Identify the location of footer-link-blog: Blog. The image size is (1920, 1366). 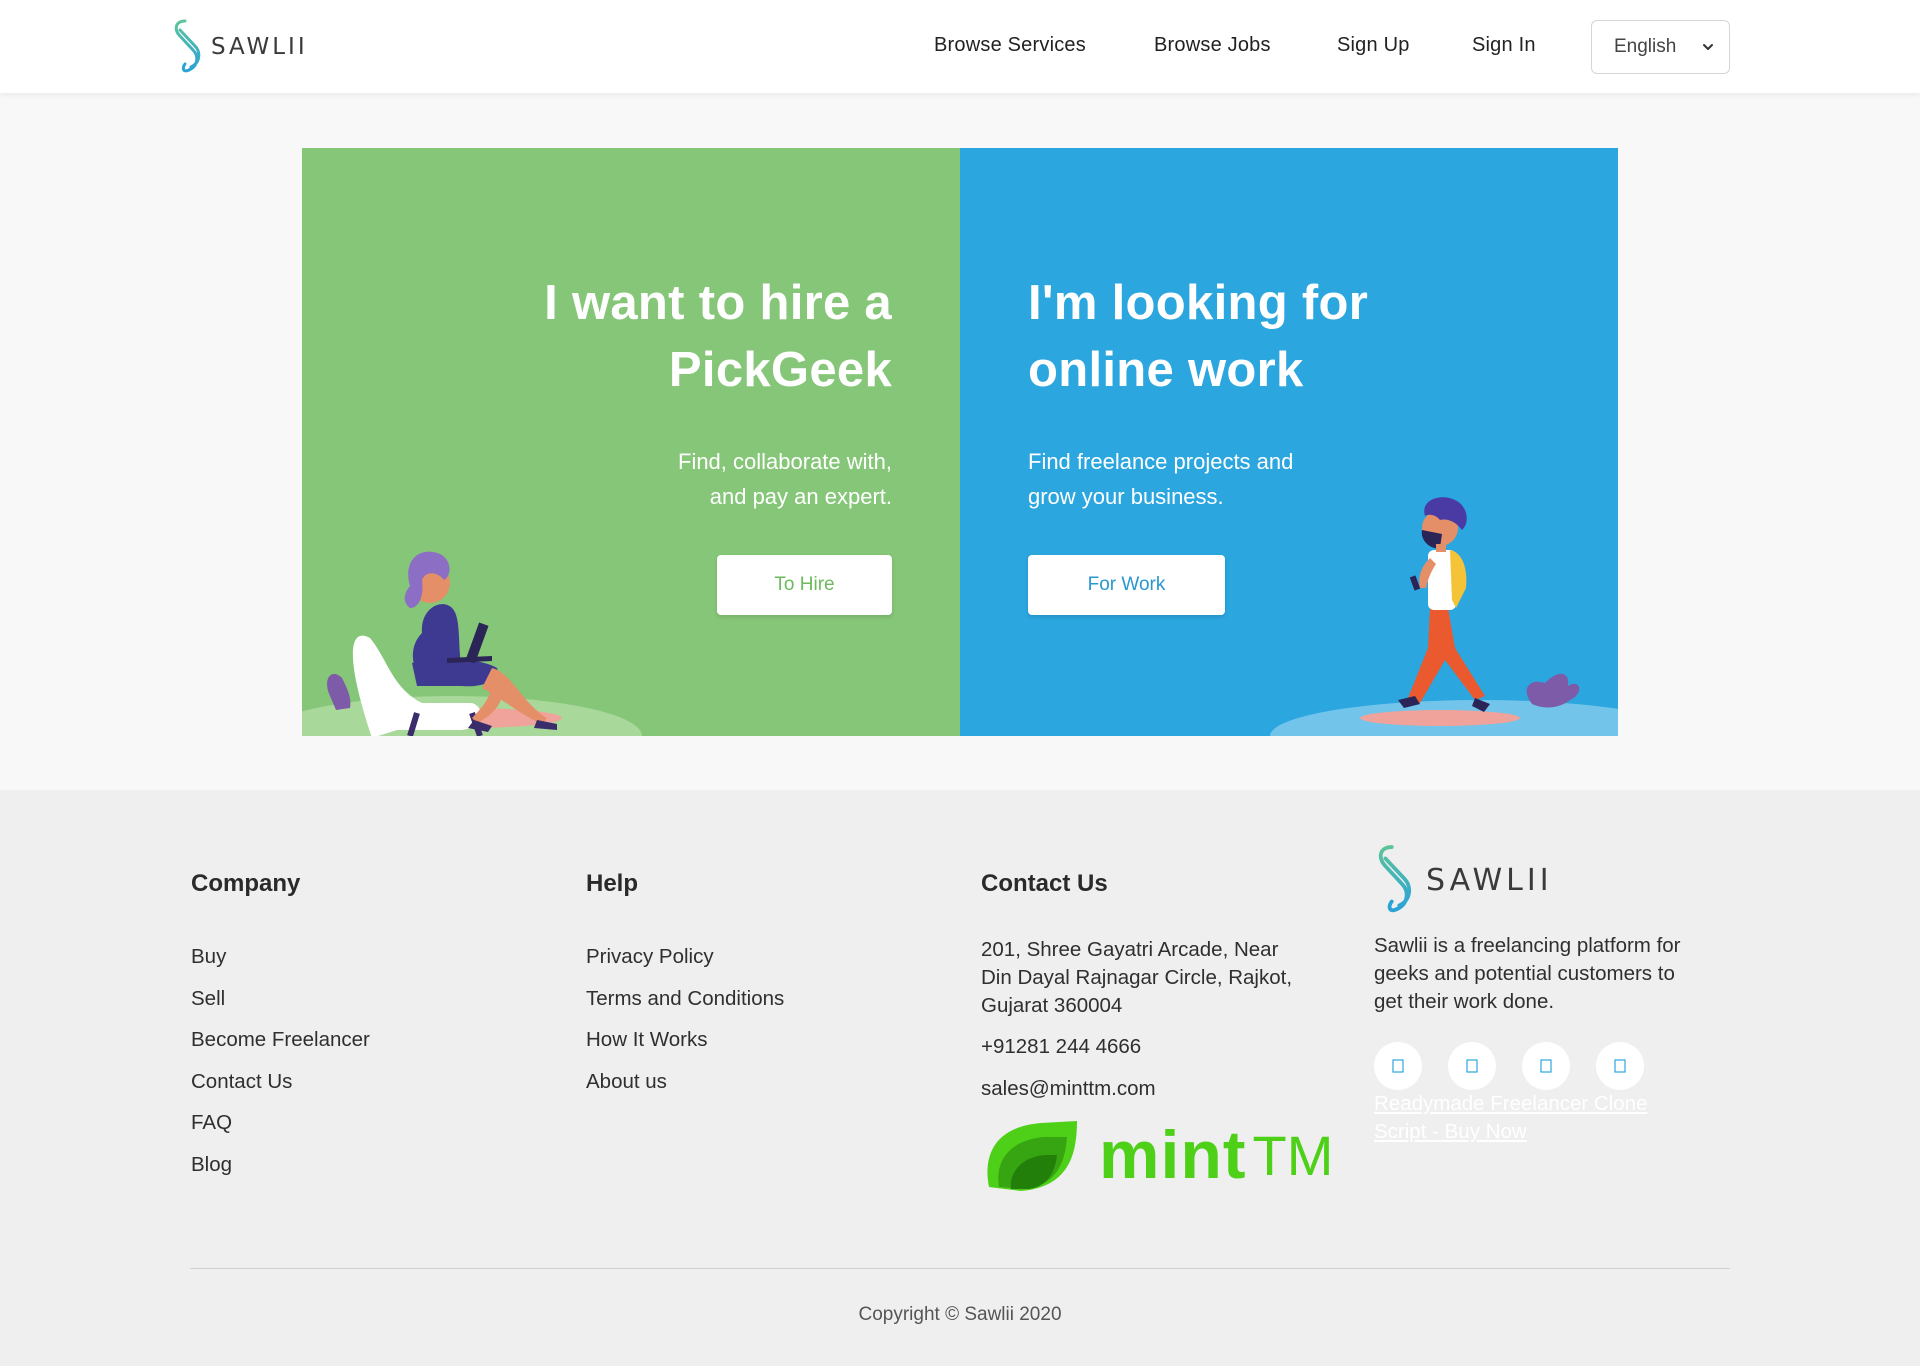
(211, 1164).